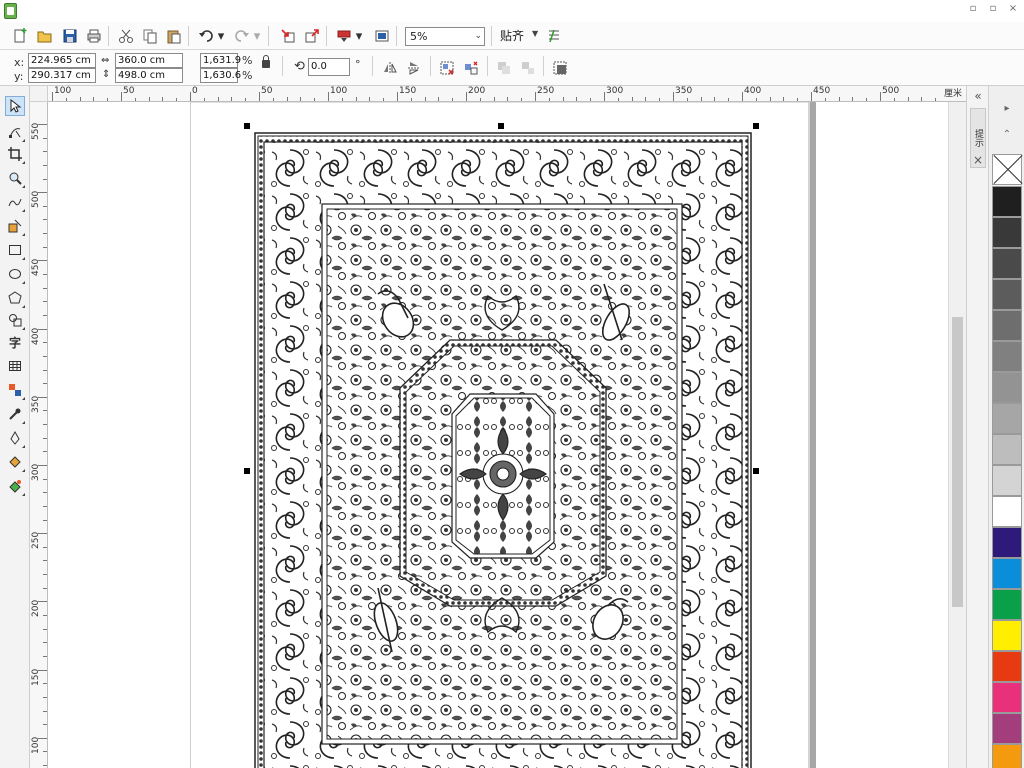  I want to click on palette-menu-icon: ▸, so click(1007, 108).